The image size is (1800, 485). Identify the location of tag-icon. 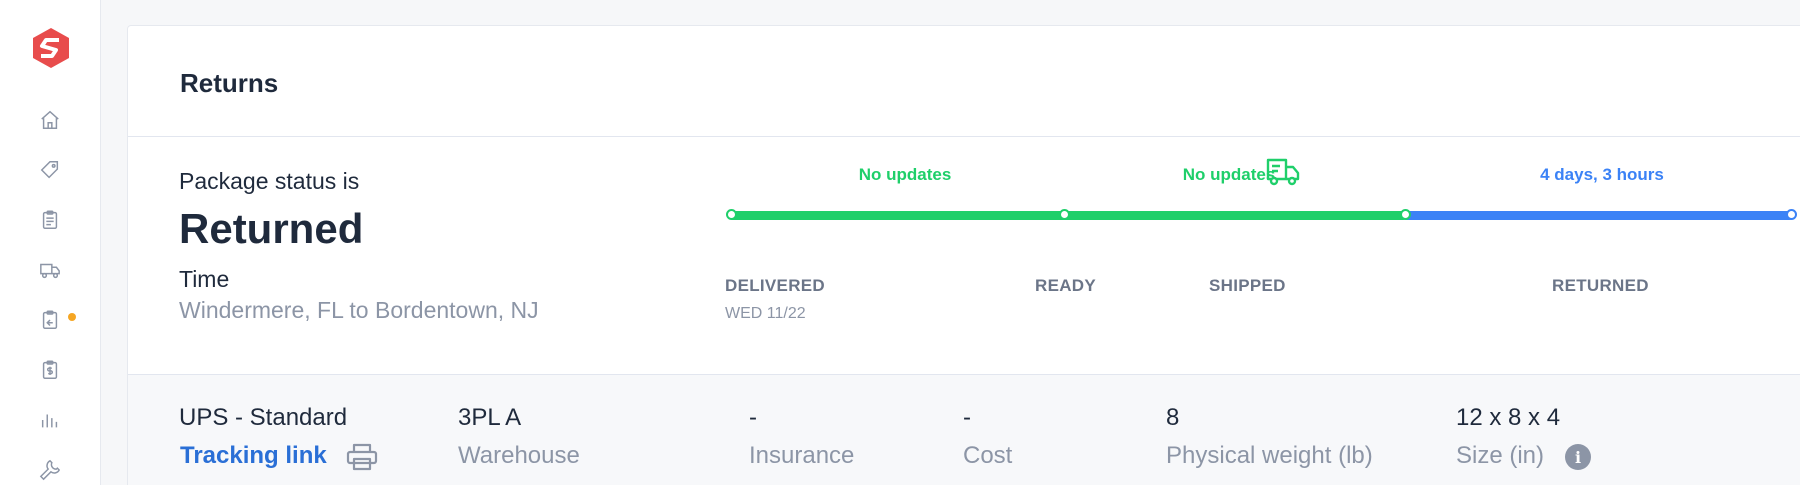
(50, 170).